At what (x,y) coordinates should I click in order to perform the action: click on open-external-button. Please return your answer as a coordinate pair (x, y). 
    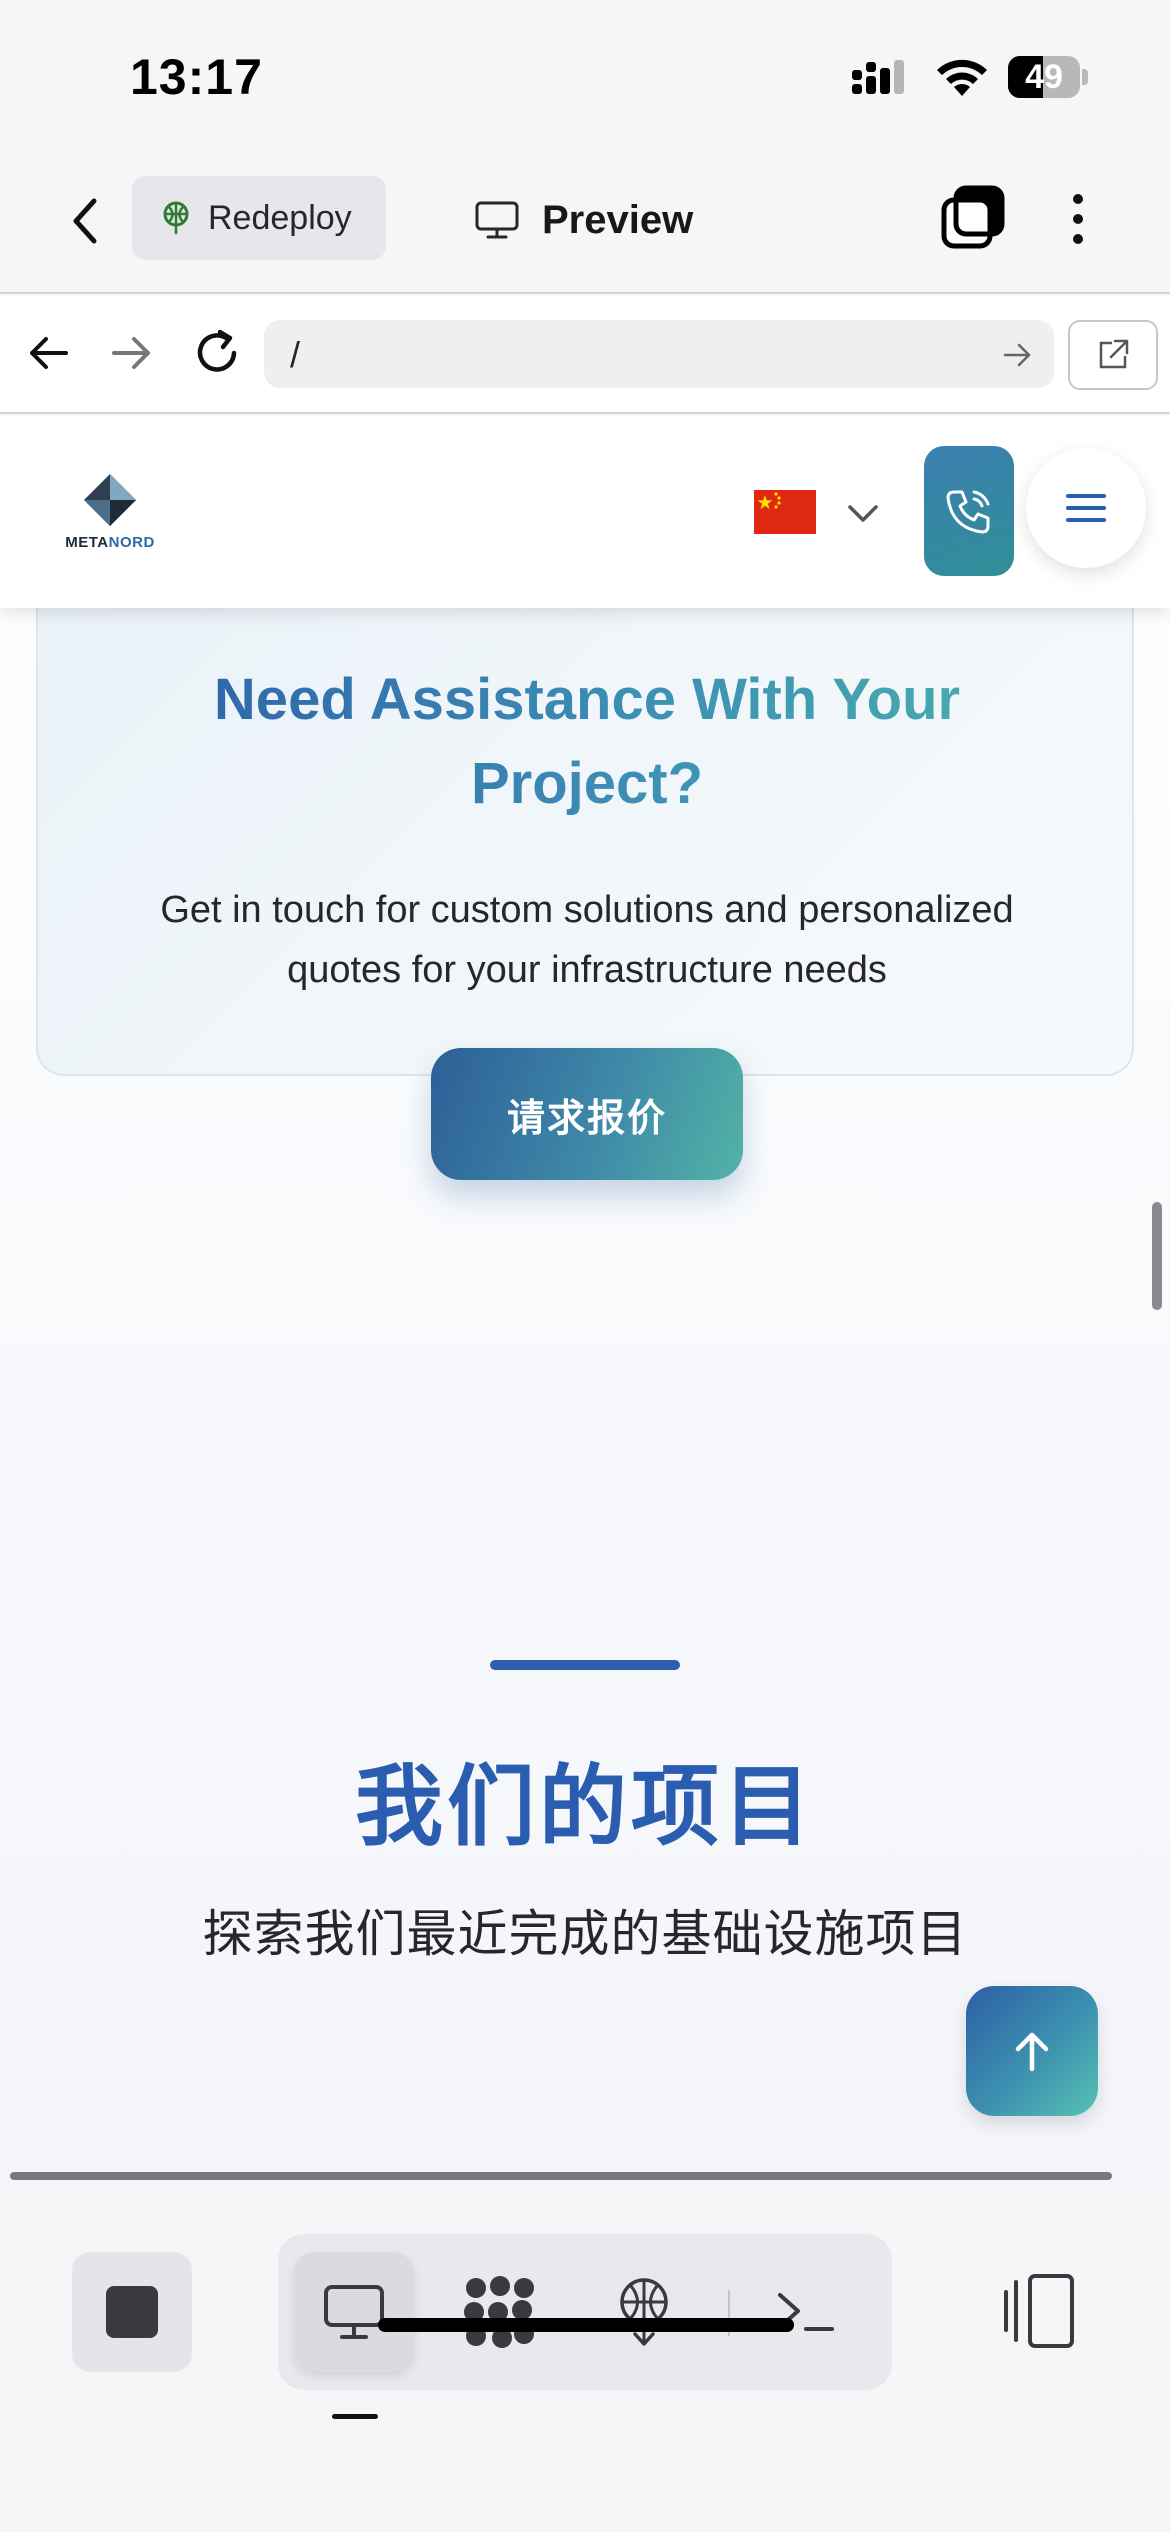
    Looking at the image, I should click on (1113, 355).